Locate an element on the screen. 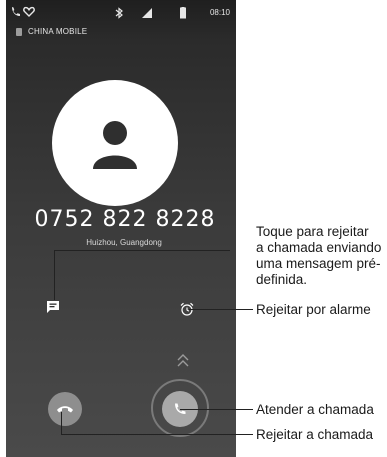  status-bar: 08:10 is located at coordinates (121, 12).